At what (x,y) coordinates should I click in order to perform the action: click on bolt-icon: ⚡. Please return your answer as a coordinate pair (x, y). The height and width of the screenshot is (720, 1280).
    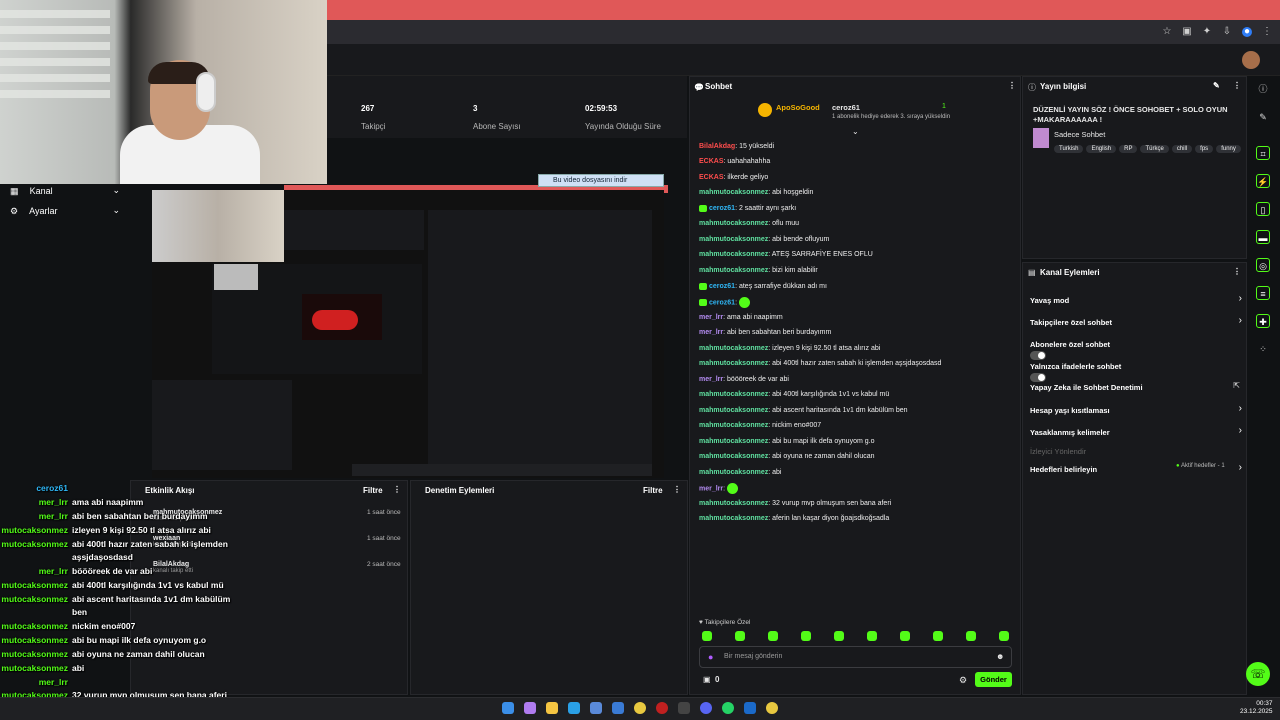
    Looking at the image, I should click on (1263, 181).